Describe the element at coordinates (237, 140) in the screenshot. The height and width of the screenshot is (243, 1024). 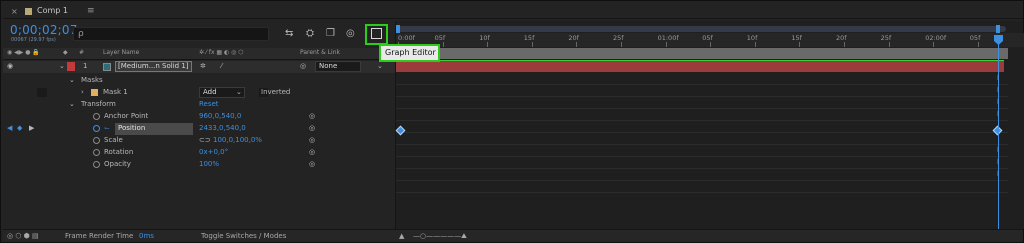
I see `scale-value: 100,0,100,0%` at that location.